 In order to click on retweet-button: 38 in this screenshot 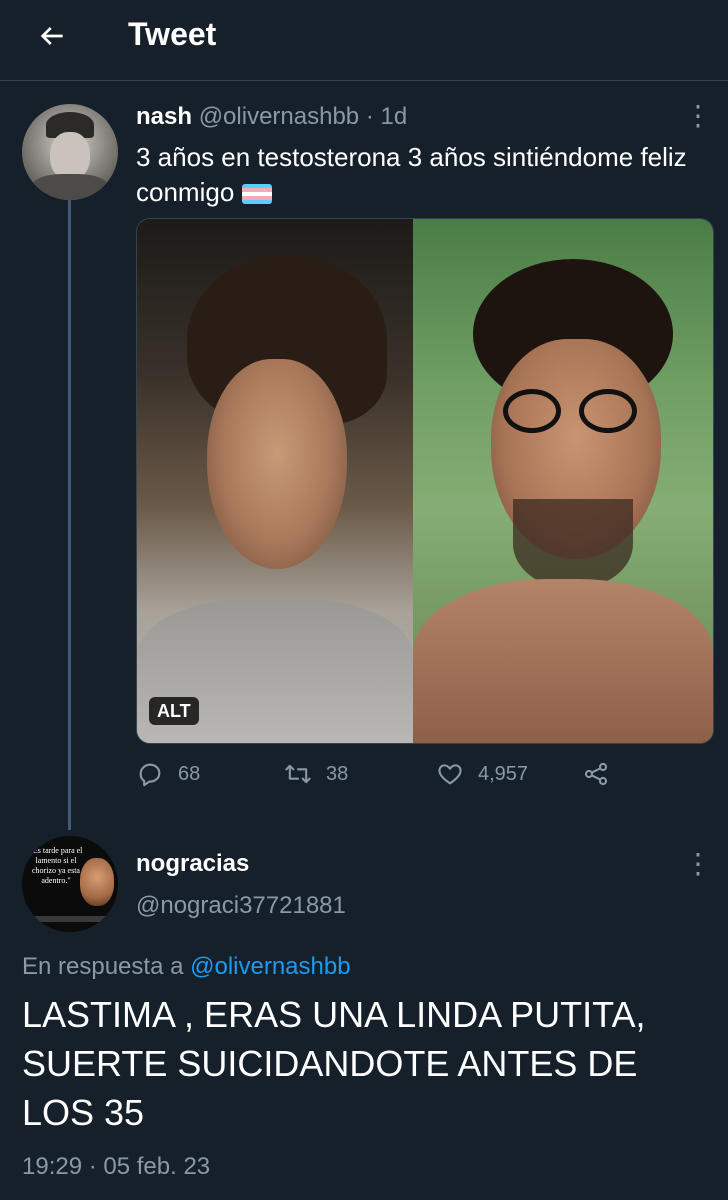, I will do `click(316, 774)`.